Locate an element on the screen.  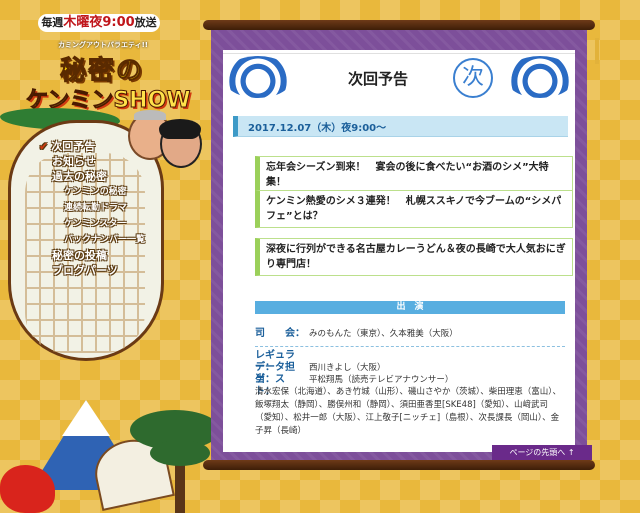
scroll-tassel is located at coordinates (597, 51).